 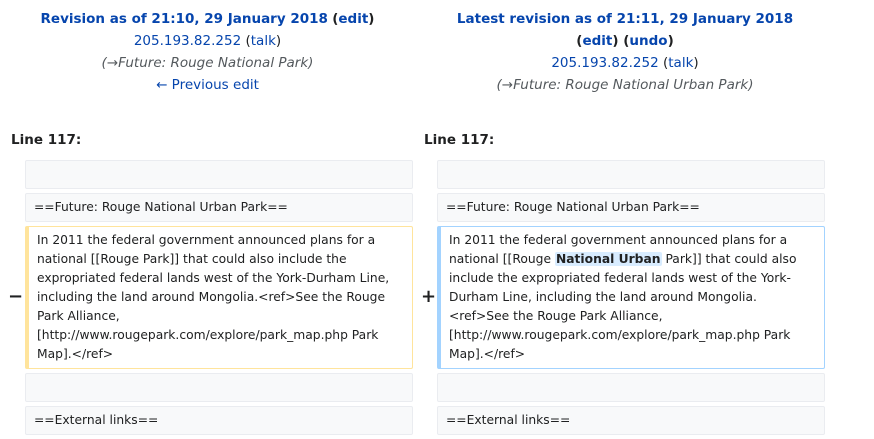 I want to click on old-talk-link: talk, so click(x=263, y=41).